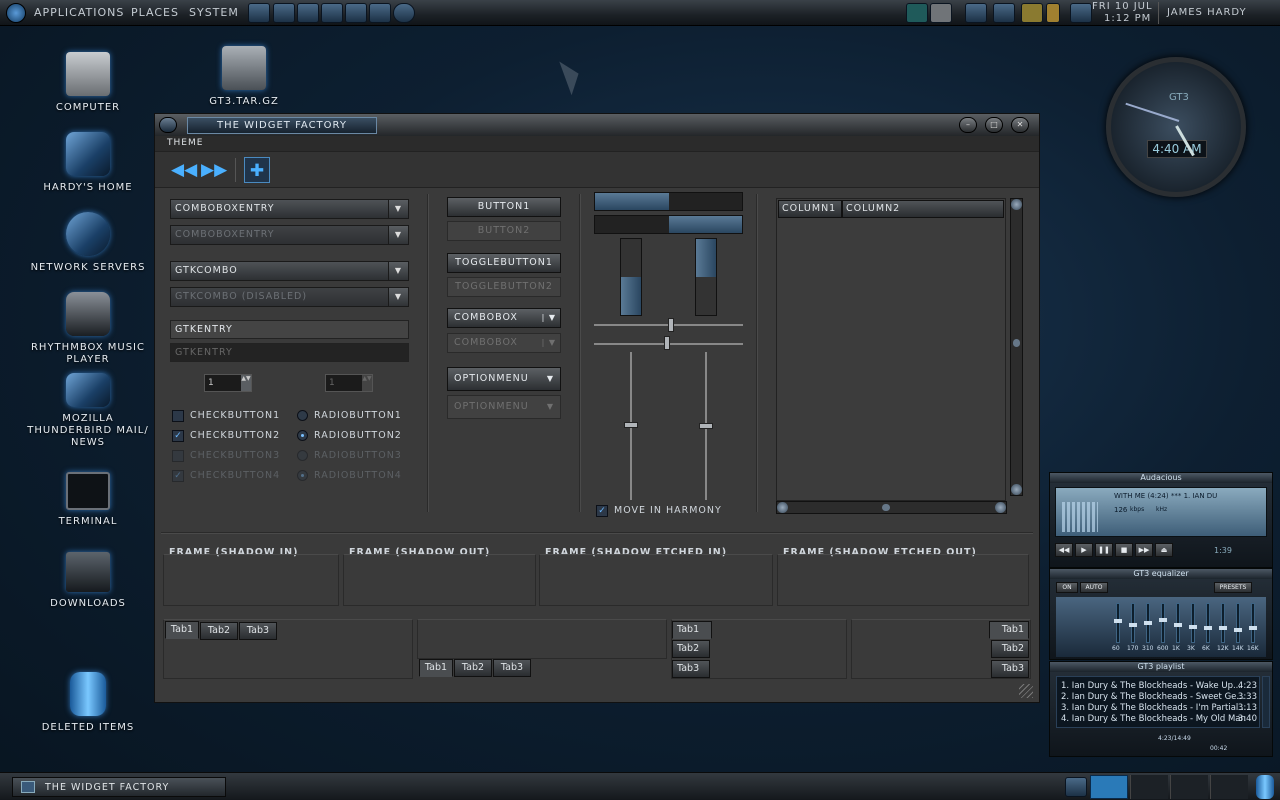 The height and width of the screenshot is (800, 1280). I want to click on previous-icon: ◀◀, so click(1064, 550).